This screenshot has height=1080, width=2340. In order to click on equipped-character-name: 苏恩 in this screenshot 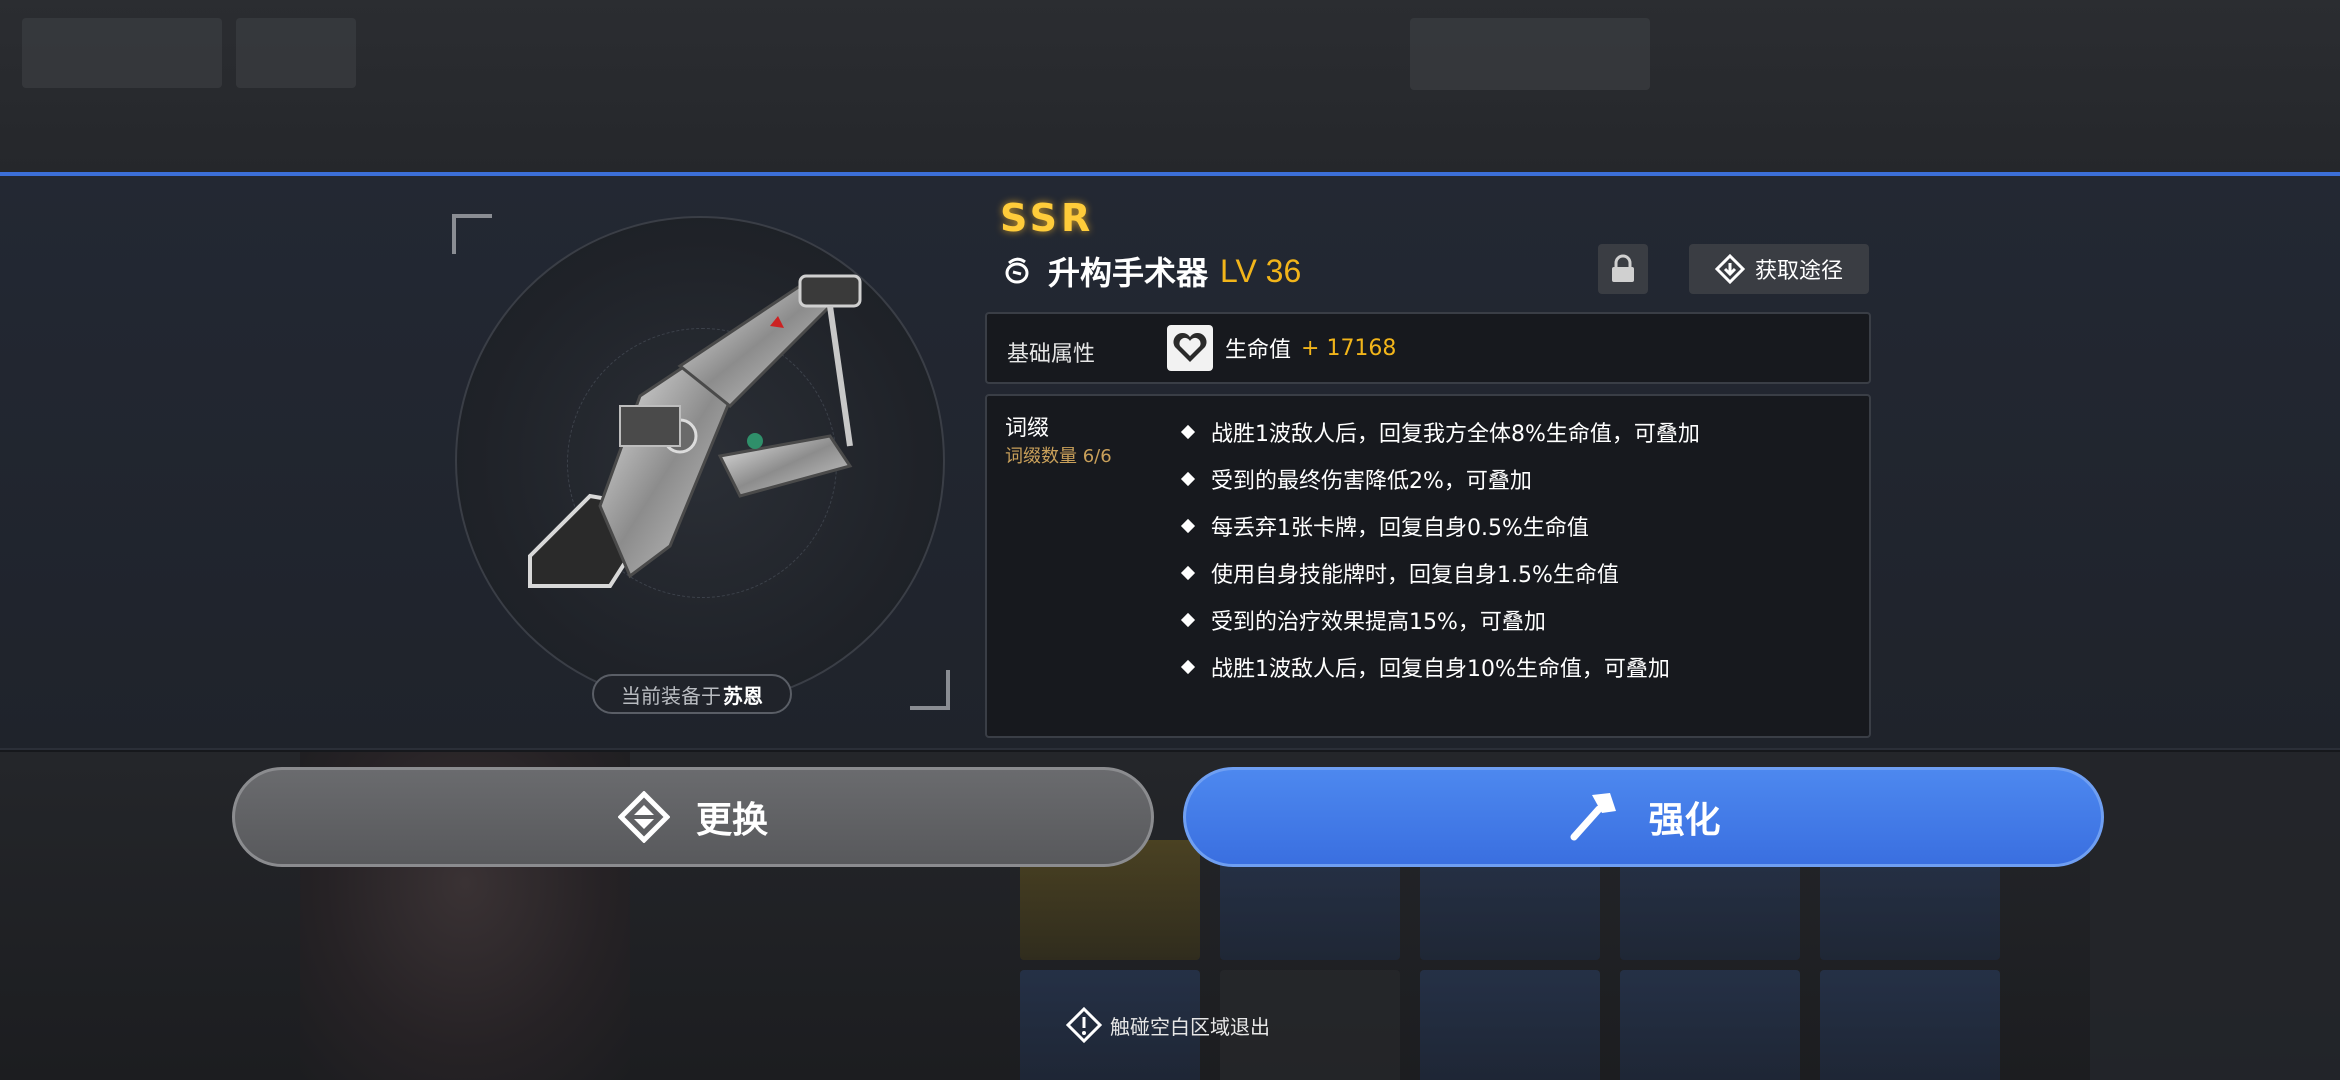, I will do `click(743, 695)`.